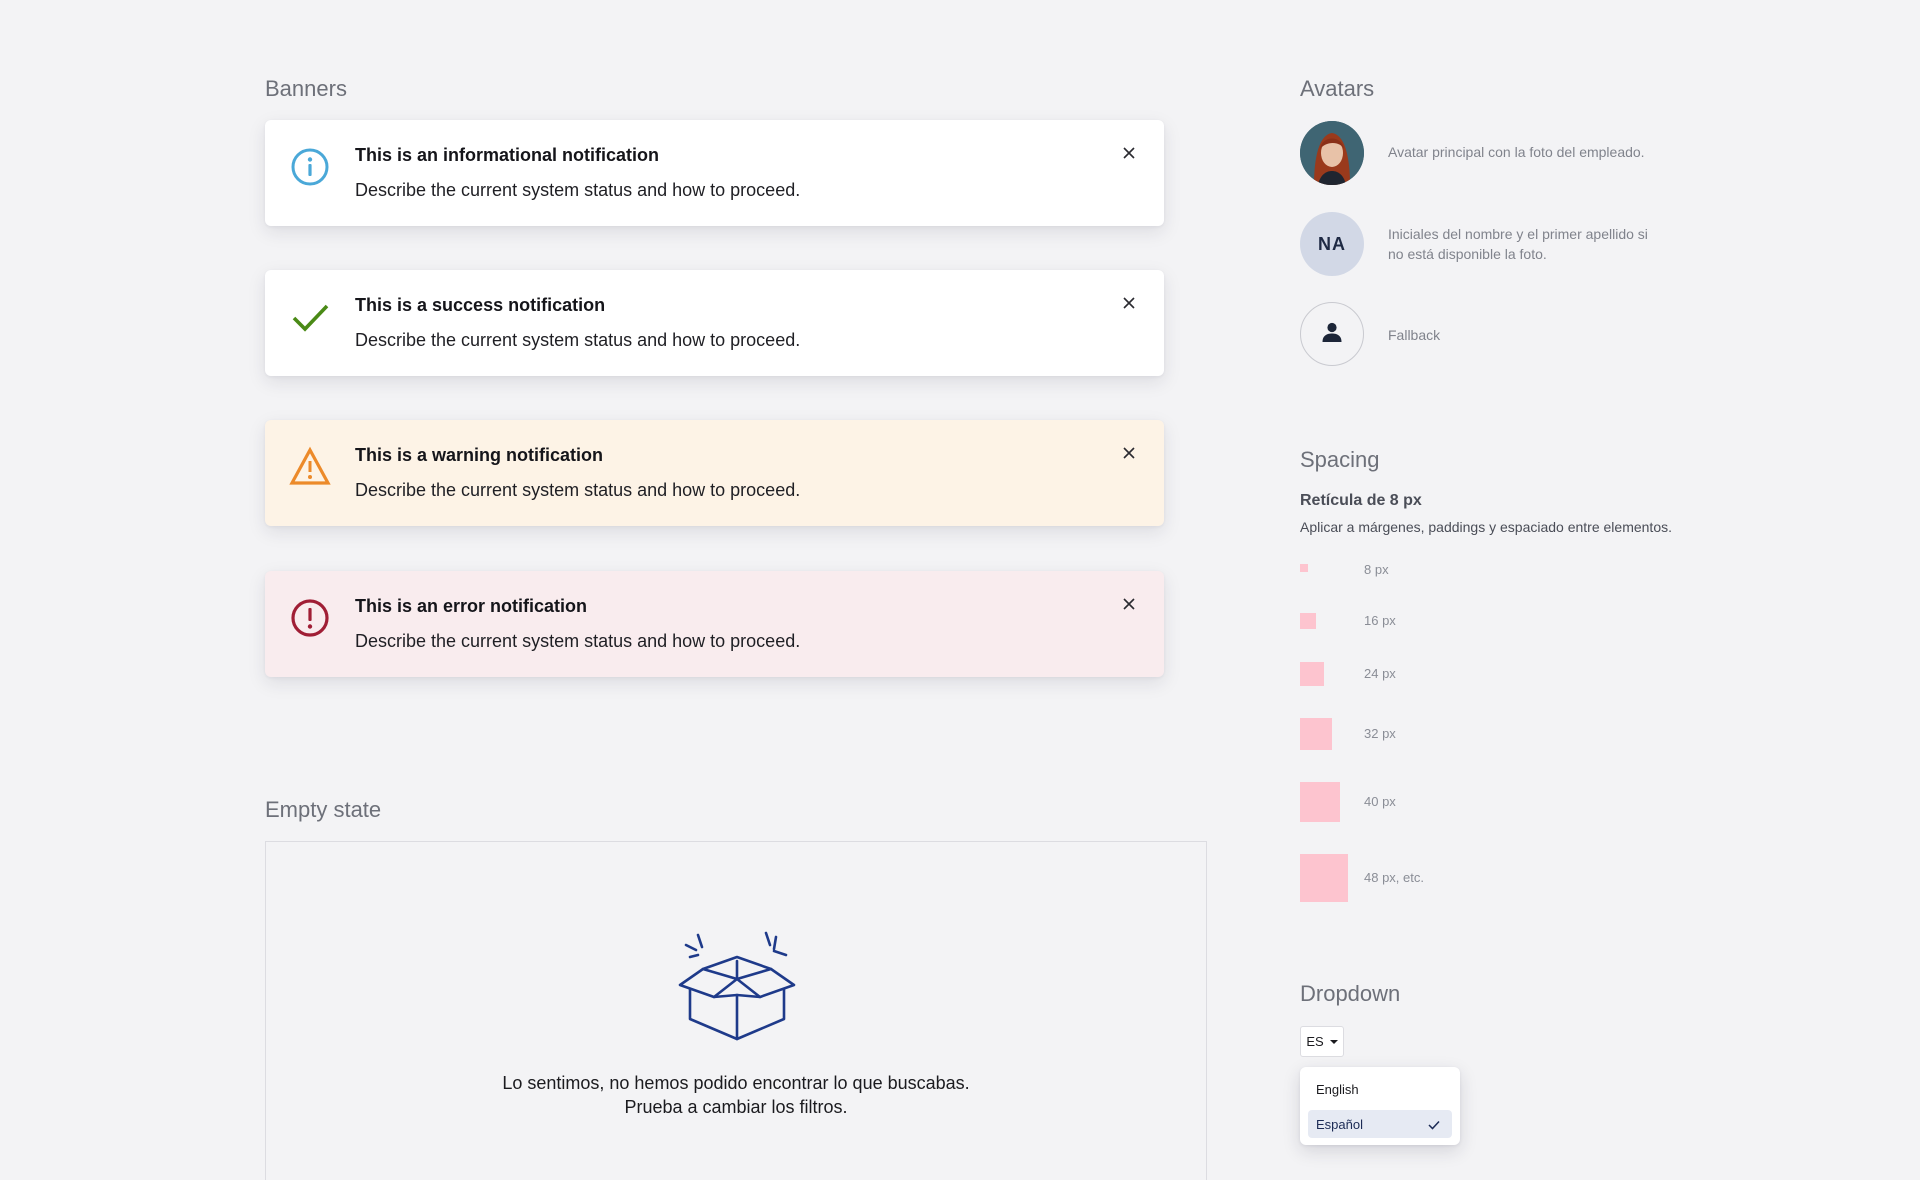 The width and height of the screenshot is (1920, 1180). What do you see at coordinates (1394, 877) in the screenshot?
I see `spacing-label: 48 px, etc.` at bounding box center [1394, 877].